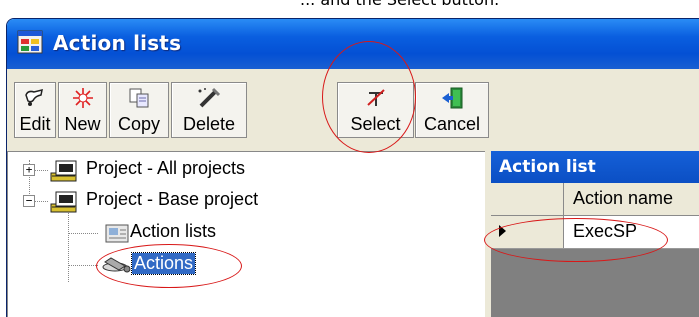 The width and height of the screenshot is (699, 317). What do you see at coordinates (34, 97) in the screenshot?
I see `edit-icon` at bounding box center [34, 97].